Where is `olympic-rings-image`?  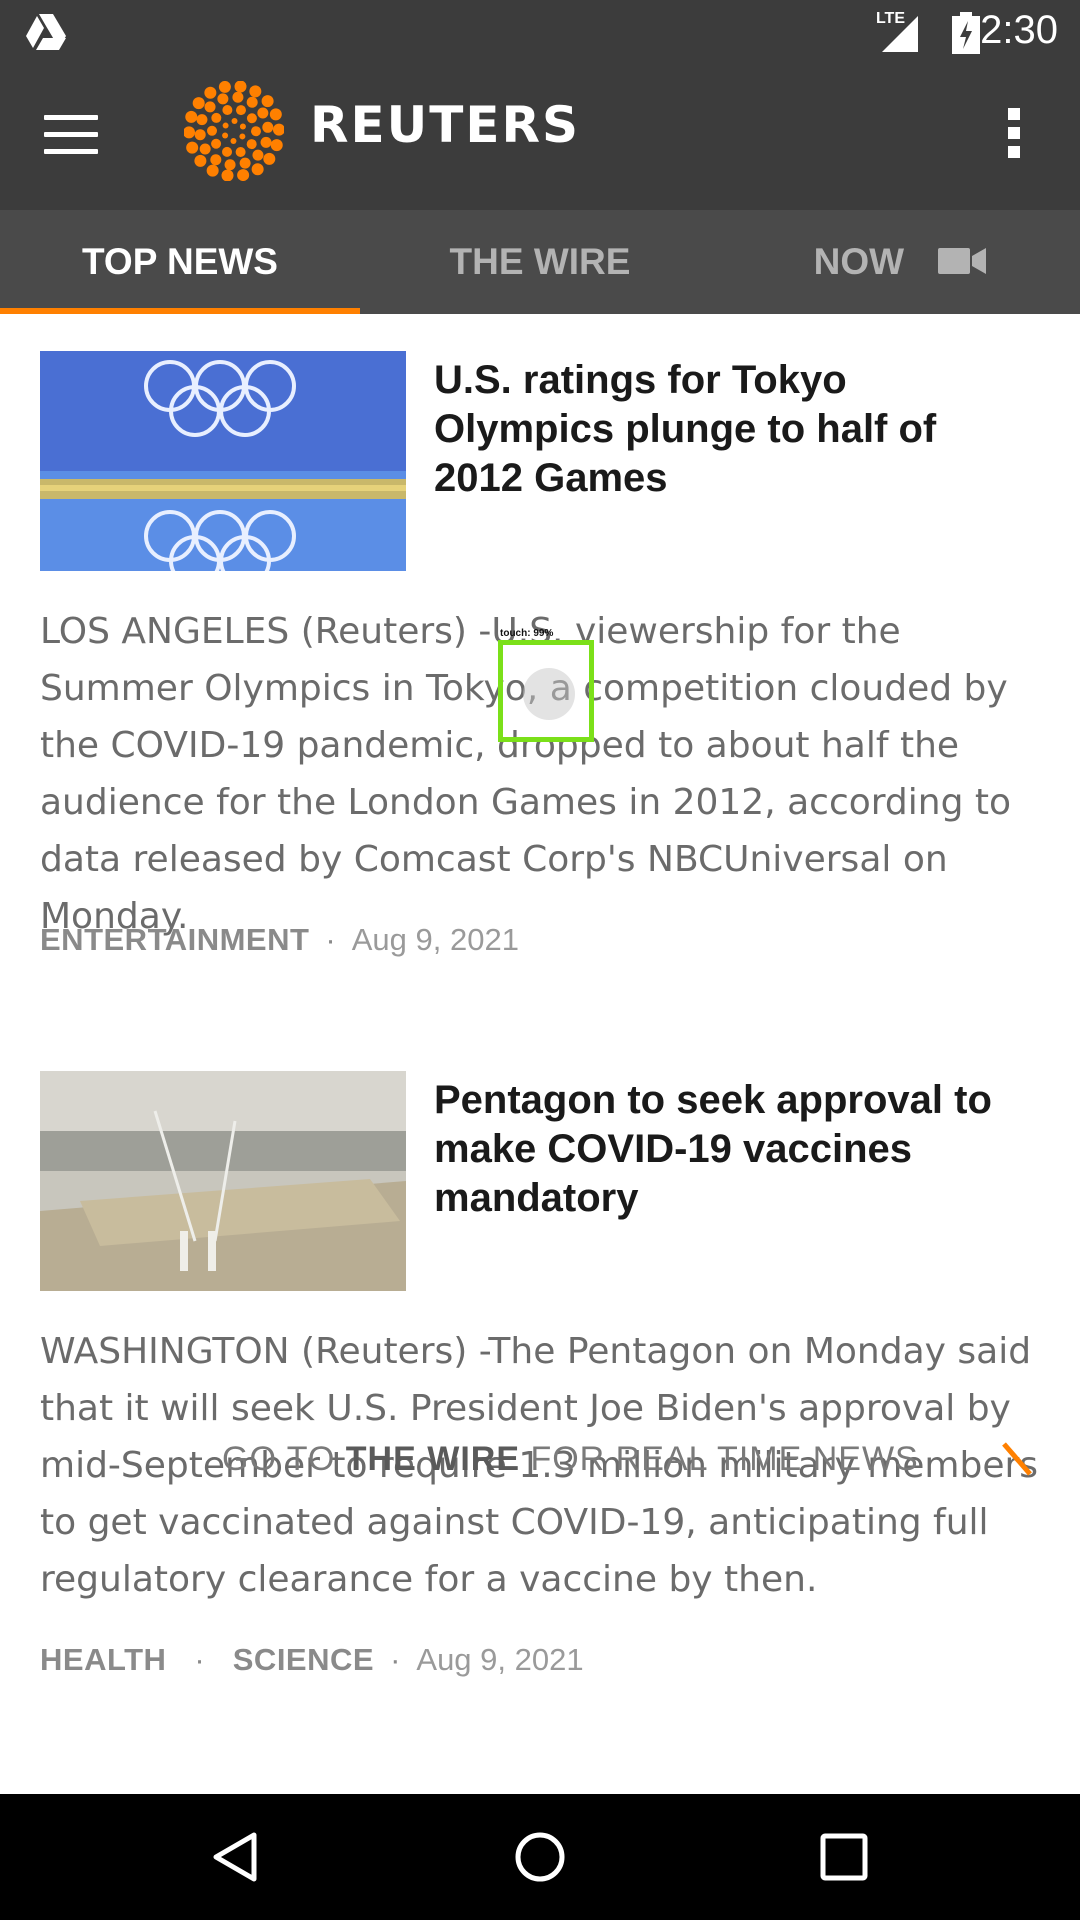
olympic-rings-image is located at coordinates (223, 461).